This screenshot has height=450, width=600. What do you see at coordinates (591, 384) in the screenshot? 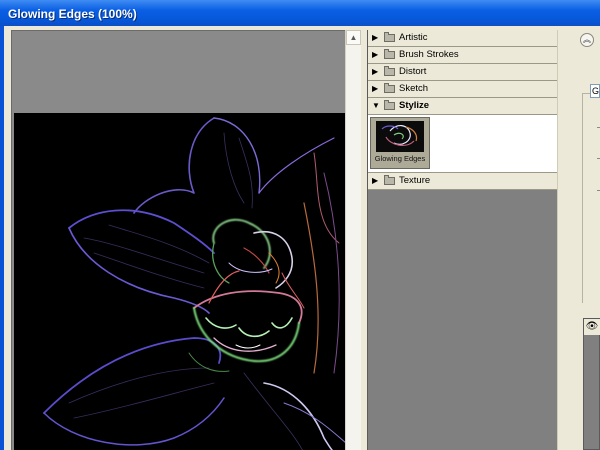
I see `effect-layers-panel` at bounding box center [591, 384].